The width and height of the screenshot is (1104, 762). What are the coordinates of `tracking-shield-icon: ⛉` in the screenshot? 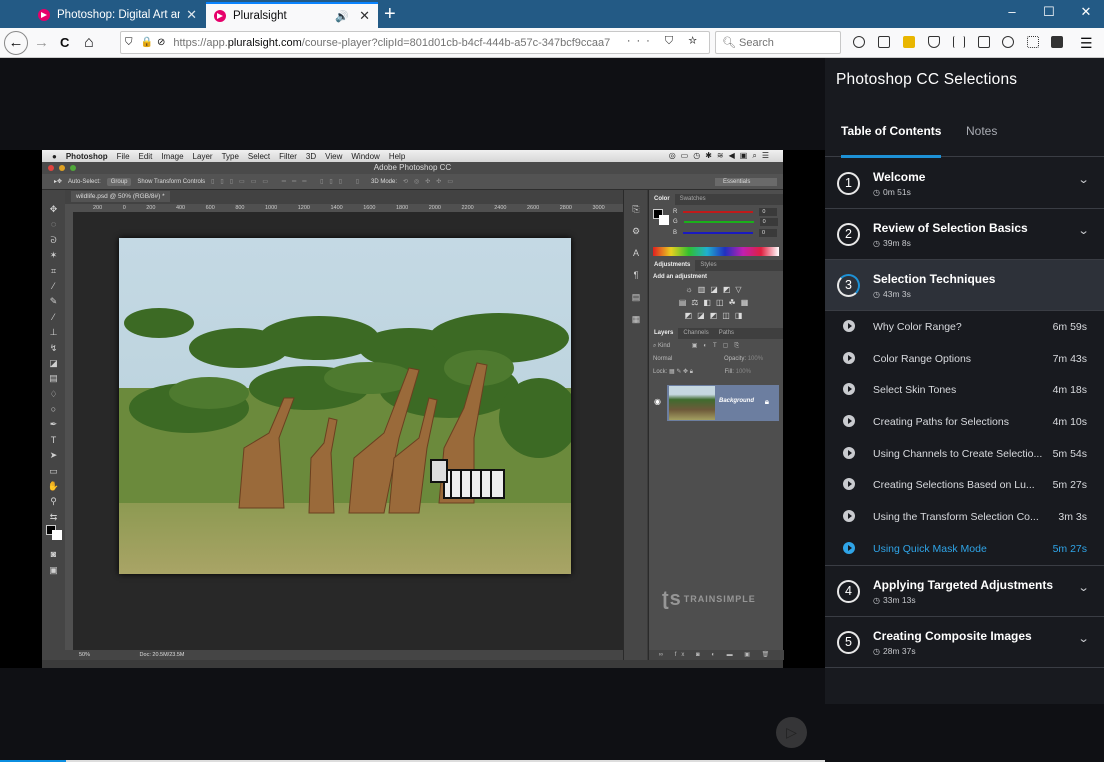 It's located at (129, 42).